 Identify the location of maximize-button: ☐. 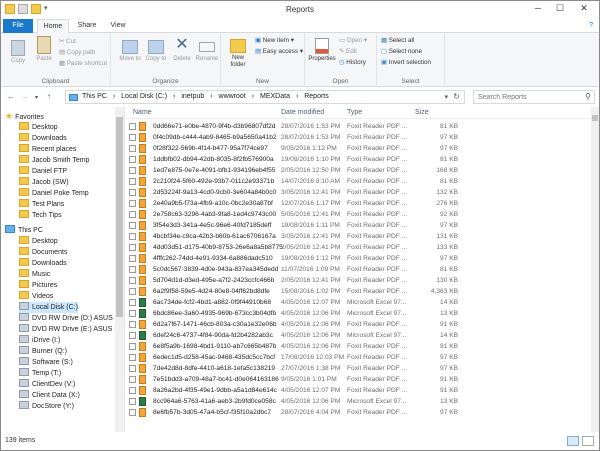
(560, 8).